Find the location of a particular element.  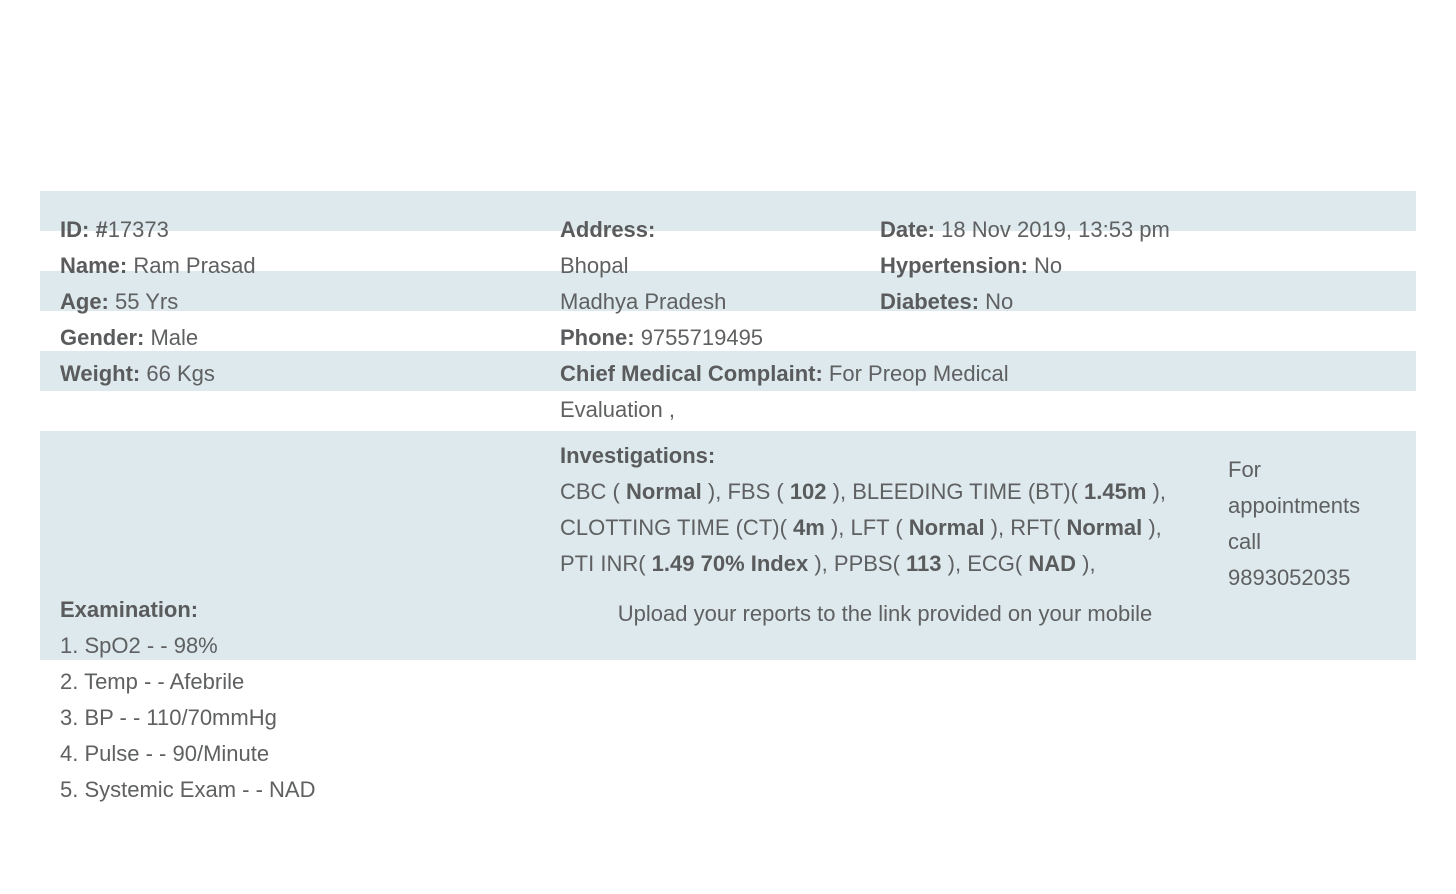

patient-age-label: Age: is located at coordinates (84, 301).